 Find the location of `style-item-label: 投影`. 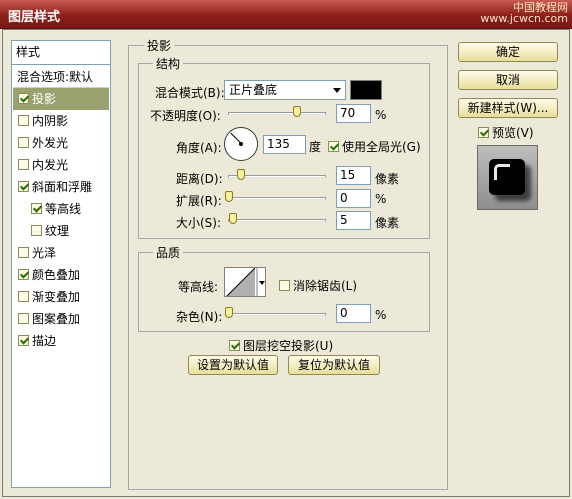

style-item-label: 投影 is located at coordinates (44, 99).